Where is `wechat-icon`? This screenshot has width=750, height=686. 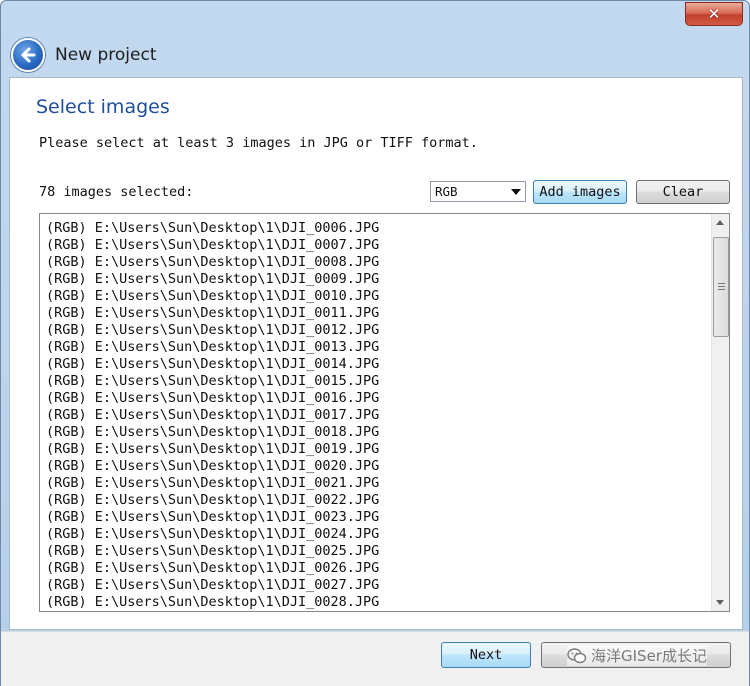 wechat-icon is located at coordinates (577, 655).